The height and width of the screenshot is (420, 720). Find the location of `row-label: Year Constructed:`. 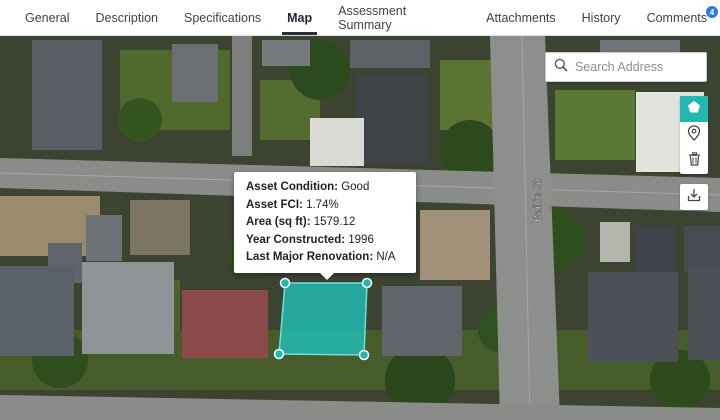

row-label: Year Constructed: is located at coordinates (296, 239).